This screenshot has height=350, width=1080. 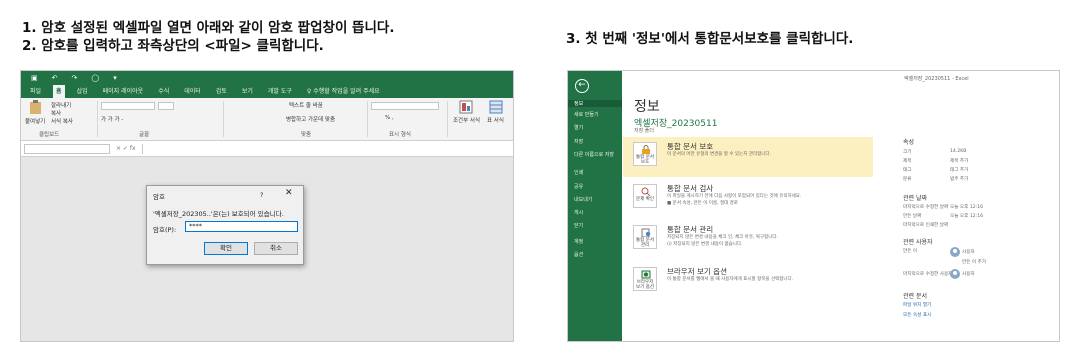 I want to click on save-icon: ▣, so click(x=34, y=78).